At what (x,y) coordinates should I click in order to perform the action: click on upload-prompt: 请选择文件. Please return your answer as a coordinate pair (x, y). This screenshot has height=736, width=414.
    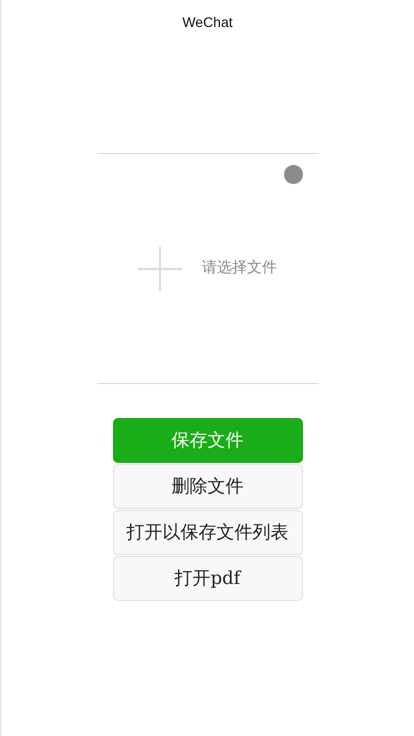
    Looking at the image, I should click on (239, 268).